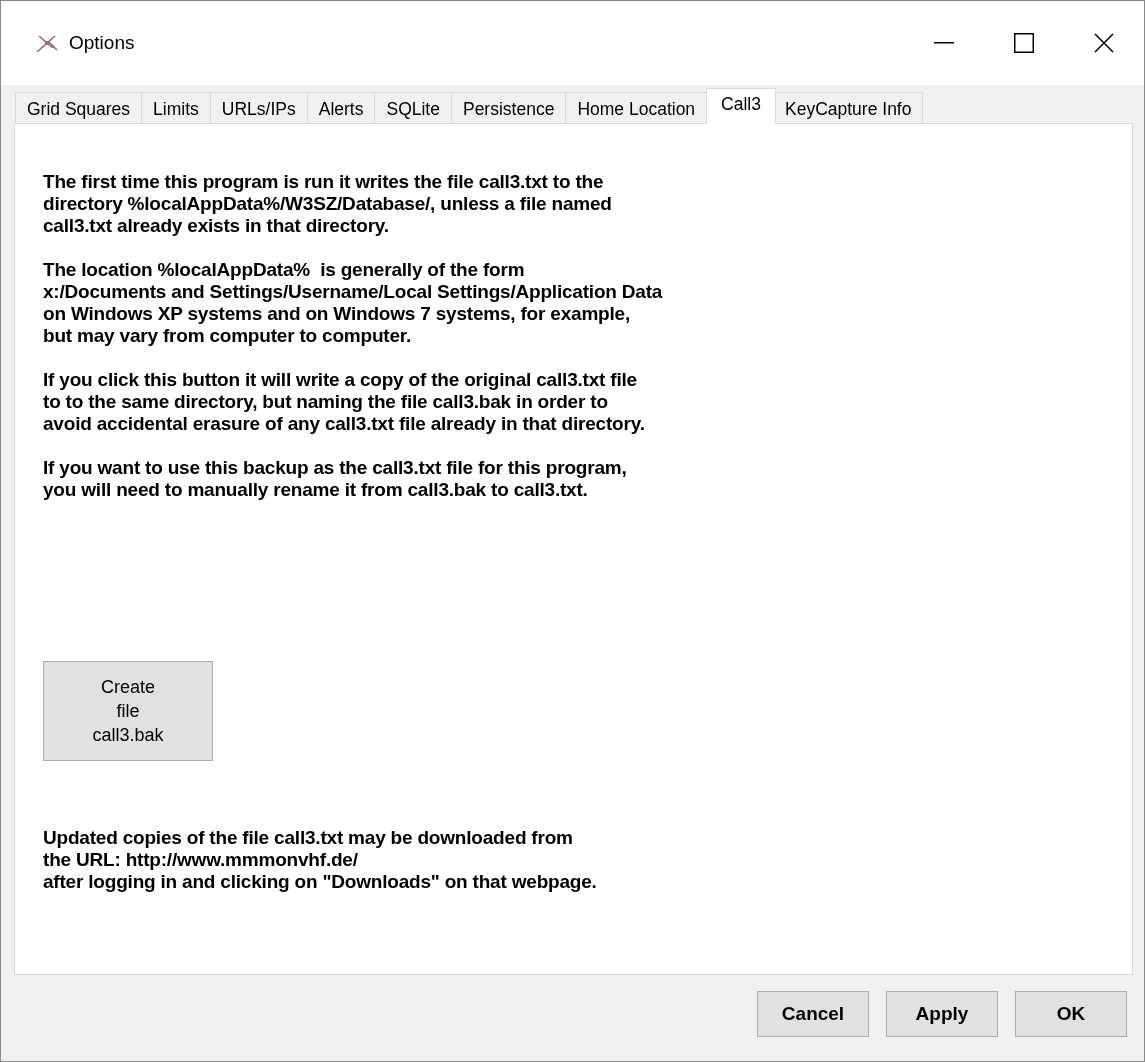  Describe the element at coordinates (320, 860) in the screenshot. I see `download-note: Updated copies of the file call3.txt may be downloaded from the URL: http://www.mmmonvhf.de/ after logging in and clicking on "Downloads" on that webpage.` at that location.